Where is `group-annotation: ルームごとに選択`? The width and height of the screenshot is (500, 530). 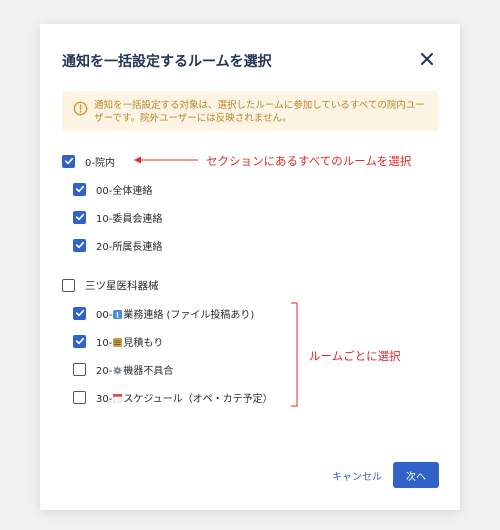 group-annotation: ルームごとに選択 is located at coordinates (355, 356).